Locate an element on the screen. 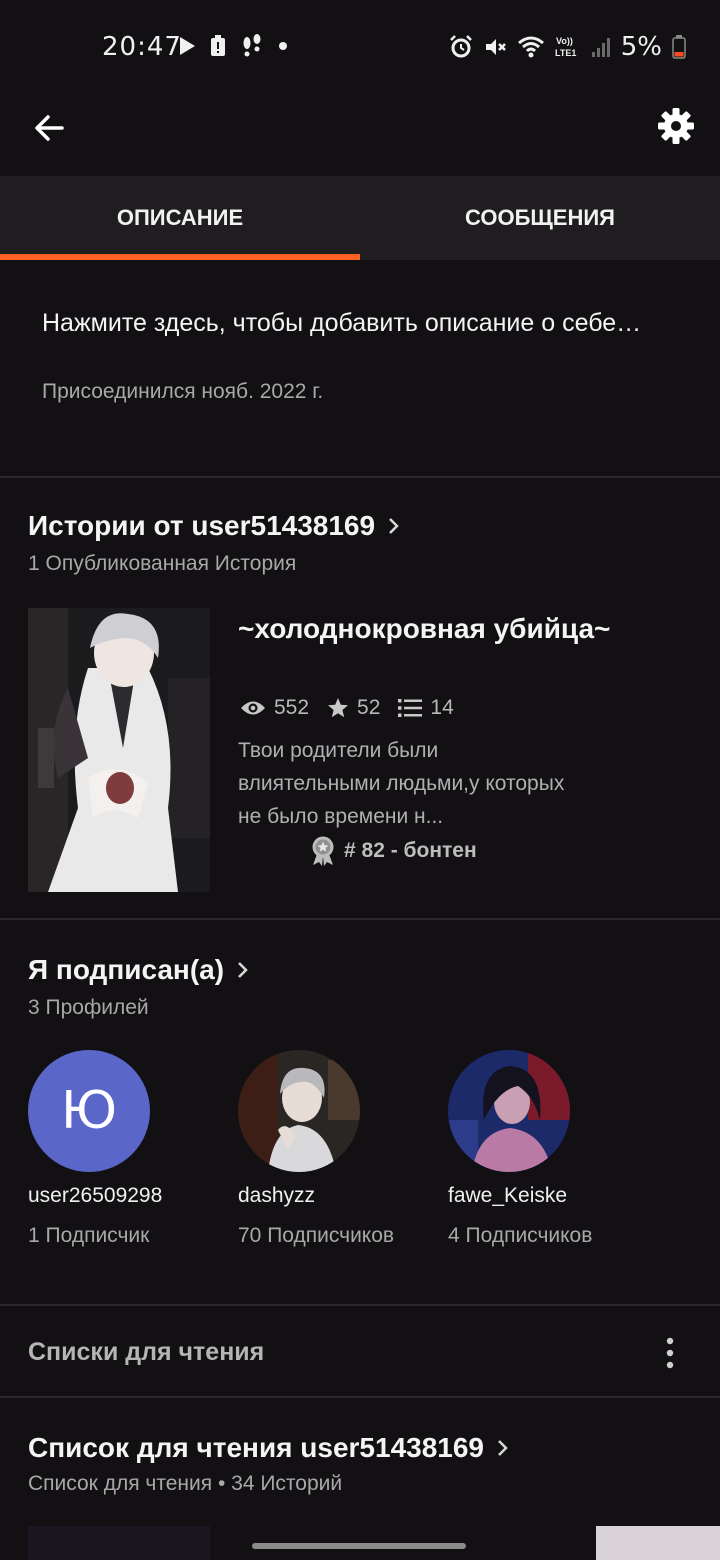 Image resolution: width=720 pixels, height=1560 pixels. profile-username: user26509298 is located at coordinates (95, 1195).